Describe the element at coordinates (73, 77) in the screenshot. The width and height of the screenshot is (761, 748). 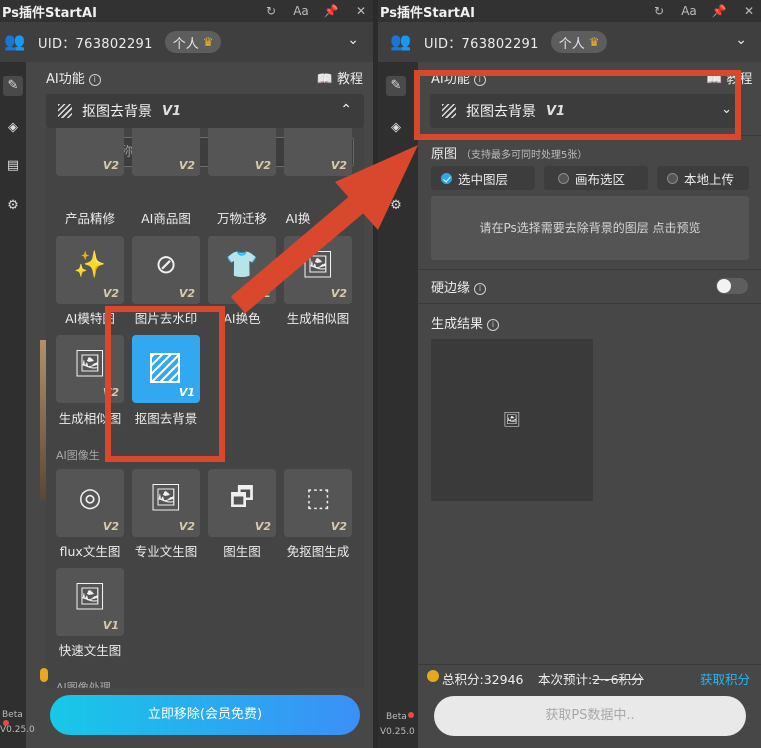
I see `ai-functions-title: AI功能 i` at that location.